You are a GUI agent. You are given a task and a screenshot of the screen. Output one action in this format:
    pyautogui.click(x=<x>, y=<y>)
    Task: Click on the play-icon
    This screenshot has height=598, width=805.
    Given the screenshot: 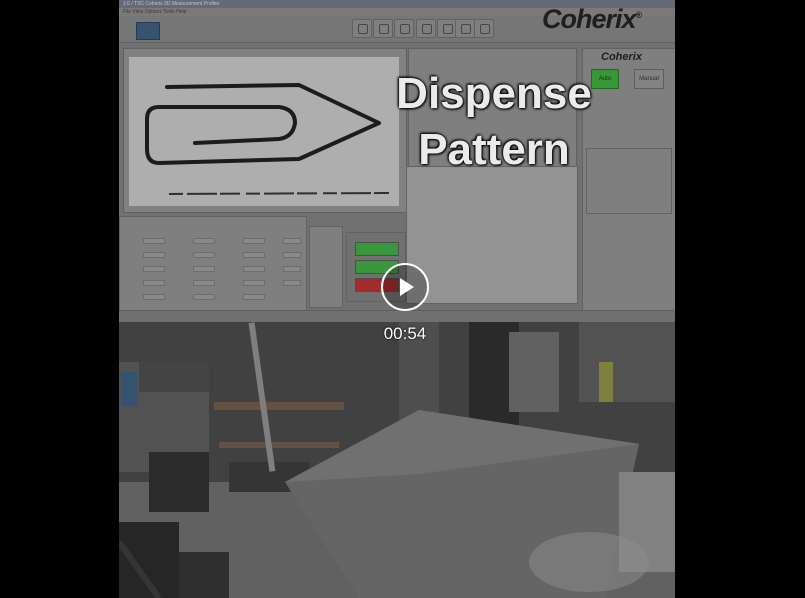 What is the action you would take?
    pyautogui.click(x=407, y=287)
    